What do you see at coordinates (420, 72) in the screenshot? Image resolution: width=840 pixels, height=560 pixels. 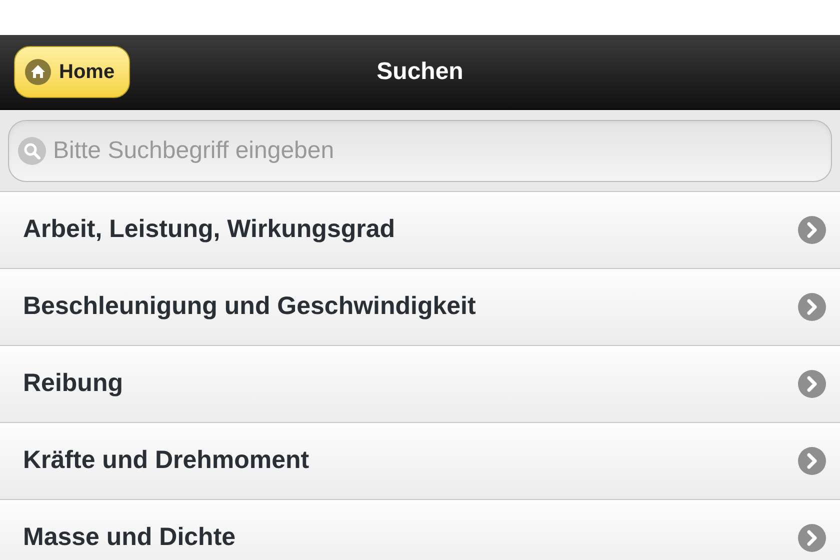 I see `page-title: Suchen` at bounding box center [420, 72].